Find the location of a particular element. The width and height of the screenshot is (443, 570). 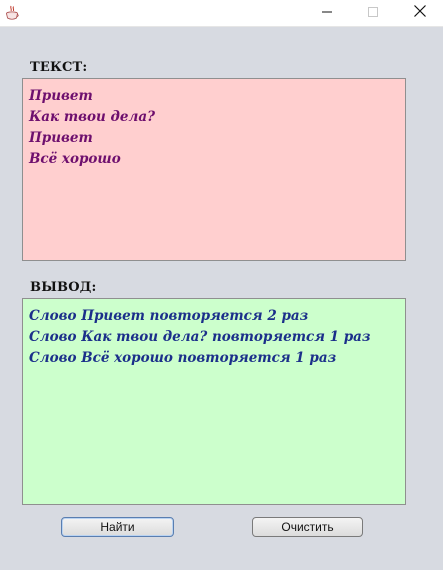

output-line: Слово Всё хорошо повторяется 1 раз is located at coordinates (183, 358).